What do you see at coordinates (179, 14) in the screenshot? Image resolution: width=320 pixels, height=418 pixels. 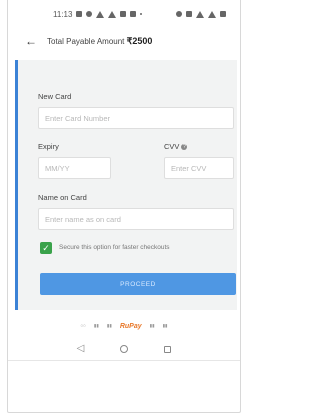 I see `alarm-icon` at bounding box center [179, 14].